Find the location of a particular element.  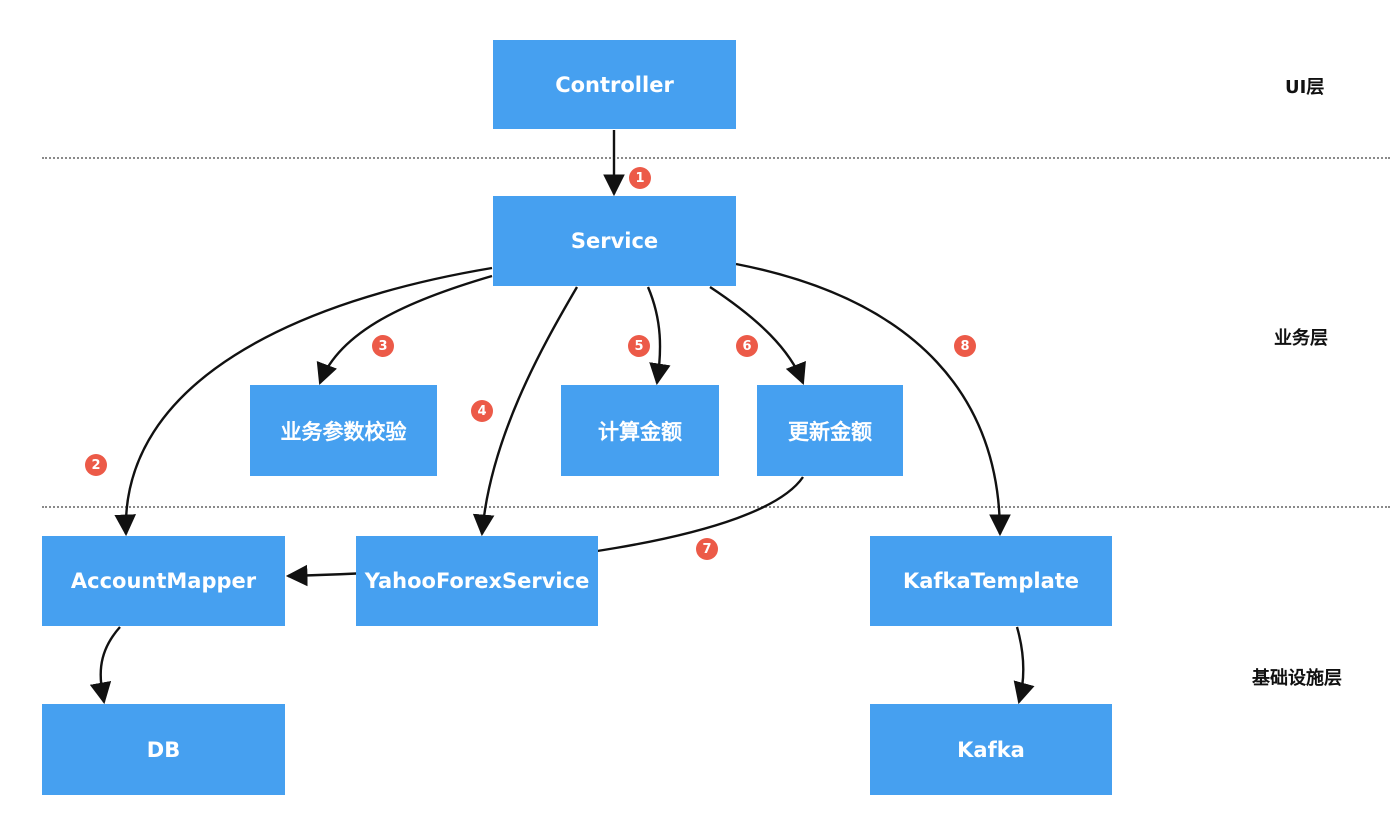

arrow-service-update is located at coordinates (757, 335).